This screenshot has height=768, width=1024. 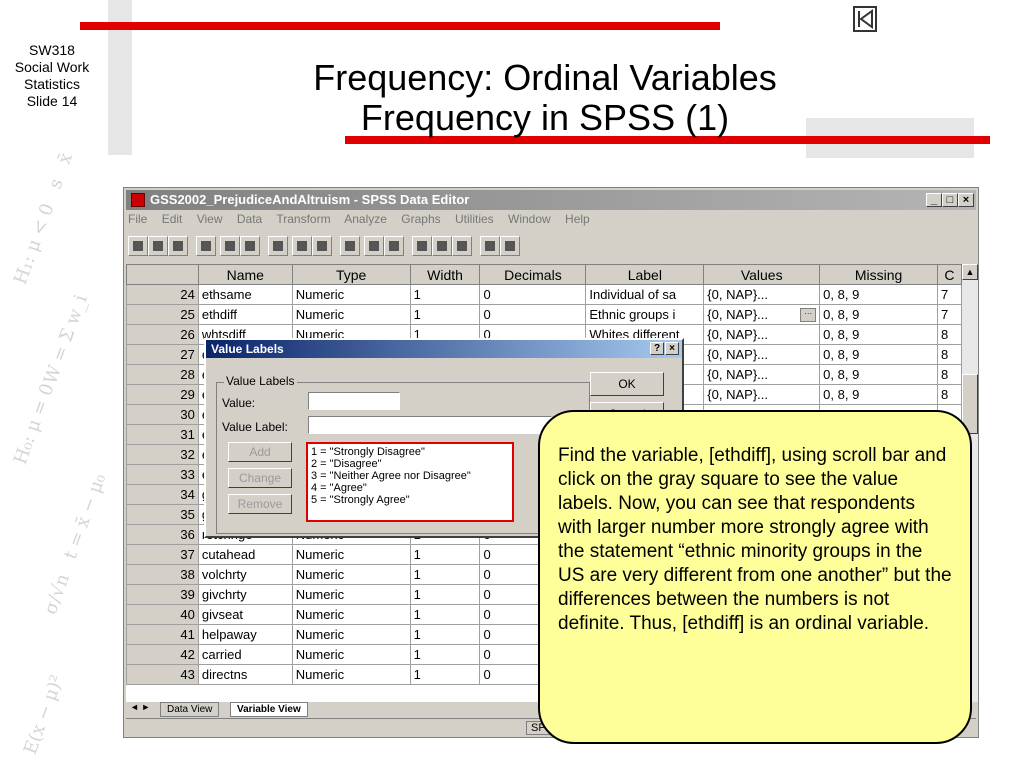 I want to click on name-cell: ethsame, so click(x=245, y=294).